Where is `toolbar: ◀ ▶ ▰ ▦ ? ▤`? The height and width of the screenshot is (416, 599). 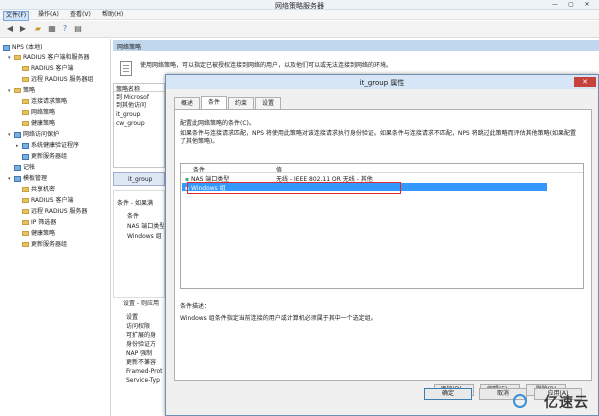
toolbar: ◀ ▶ ▰ ▦ ? ▤ is located at coordinates (299, 29).